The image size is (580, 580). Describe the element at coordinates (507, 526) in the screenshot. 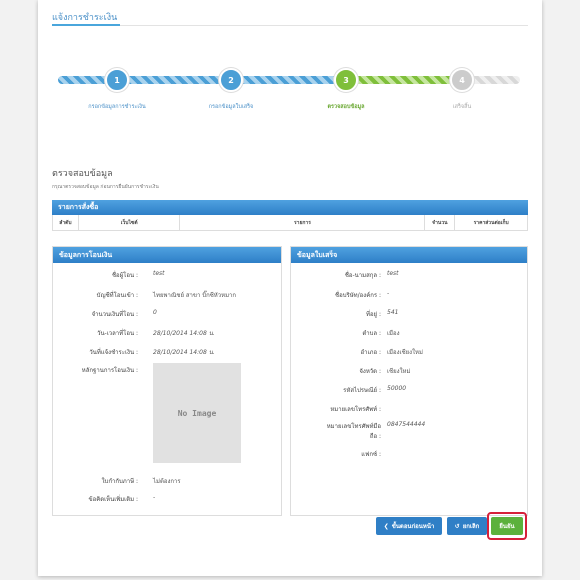

I see `confirm-button: ยืนยัน` at that location.